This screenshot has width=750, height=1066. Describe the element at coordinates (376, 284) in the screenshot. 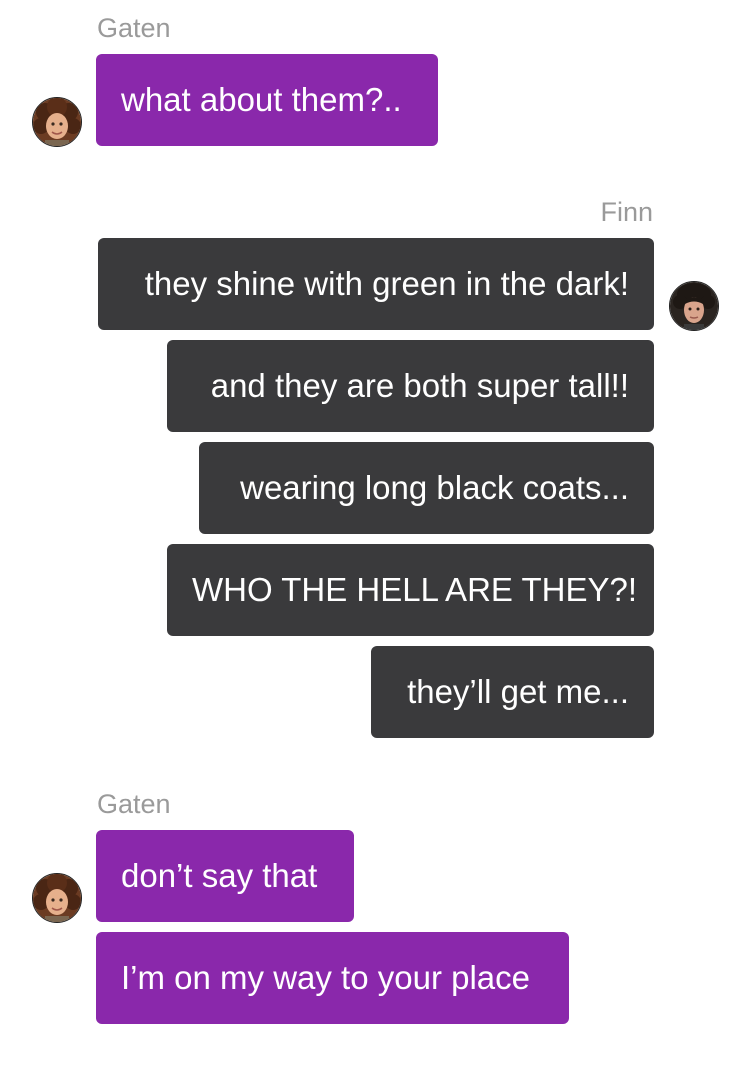

I see `message-bubble: they shine with green in the dark!` at that location.